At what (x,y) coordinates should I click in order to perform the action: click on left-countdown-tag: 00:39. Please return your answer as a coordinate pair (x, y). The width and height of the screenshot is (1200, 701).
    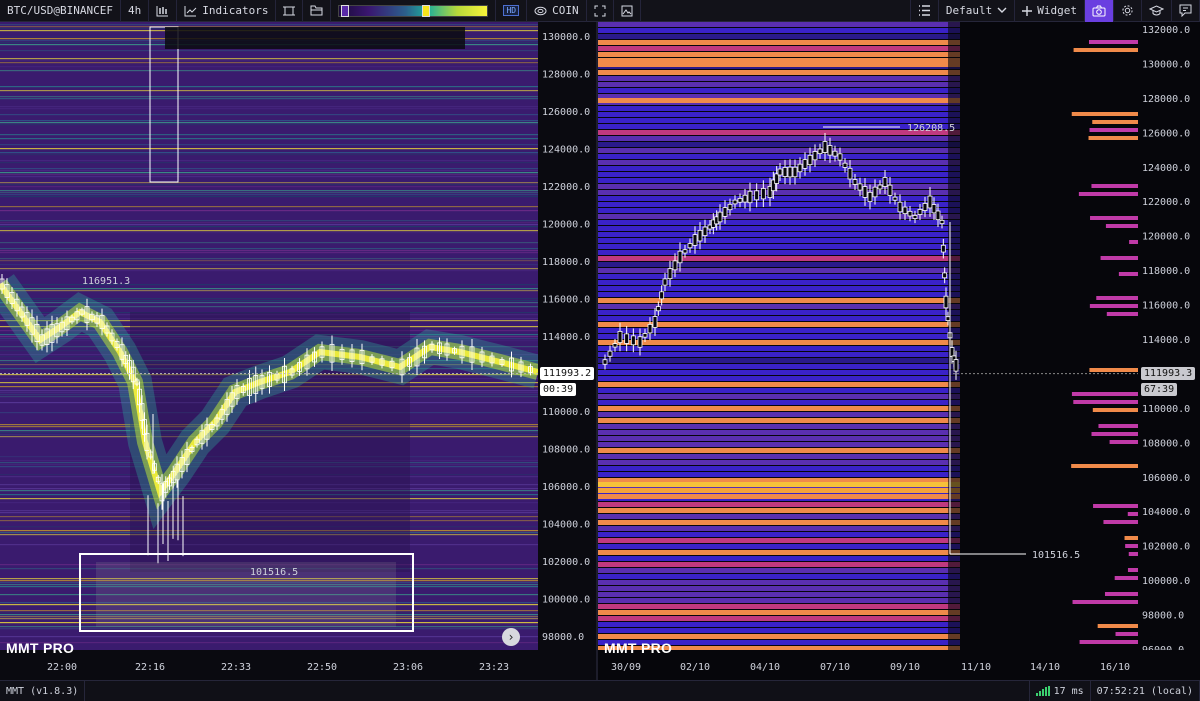
    Looking at the image, I should click on (558, 389).